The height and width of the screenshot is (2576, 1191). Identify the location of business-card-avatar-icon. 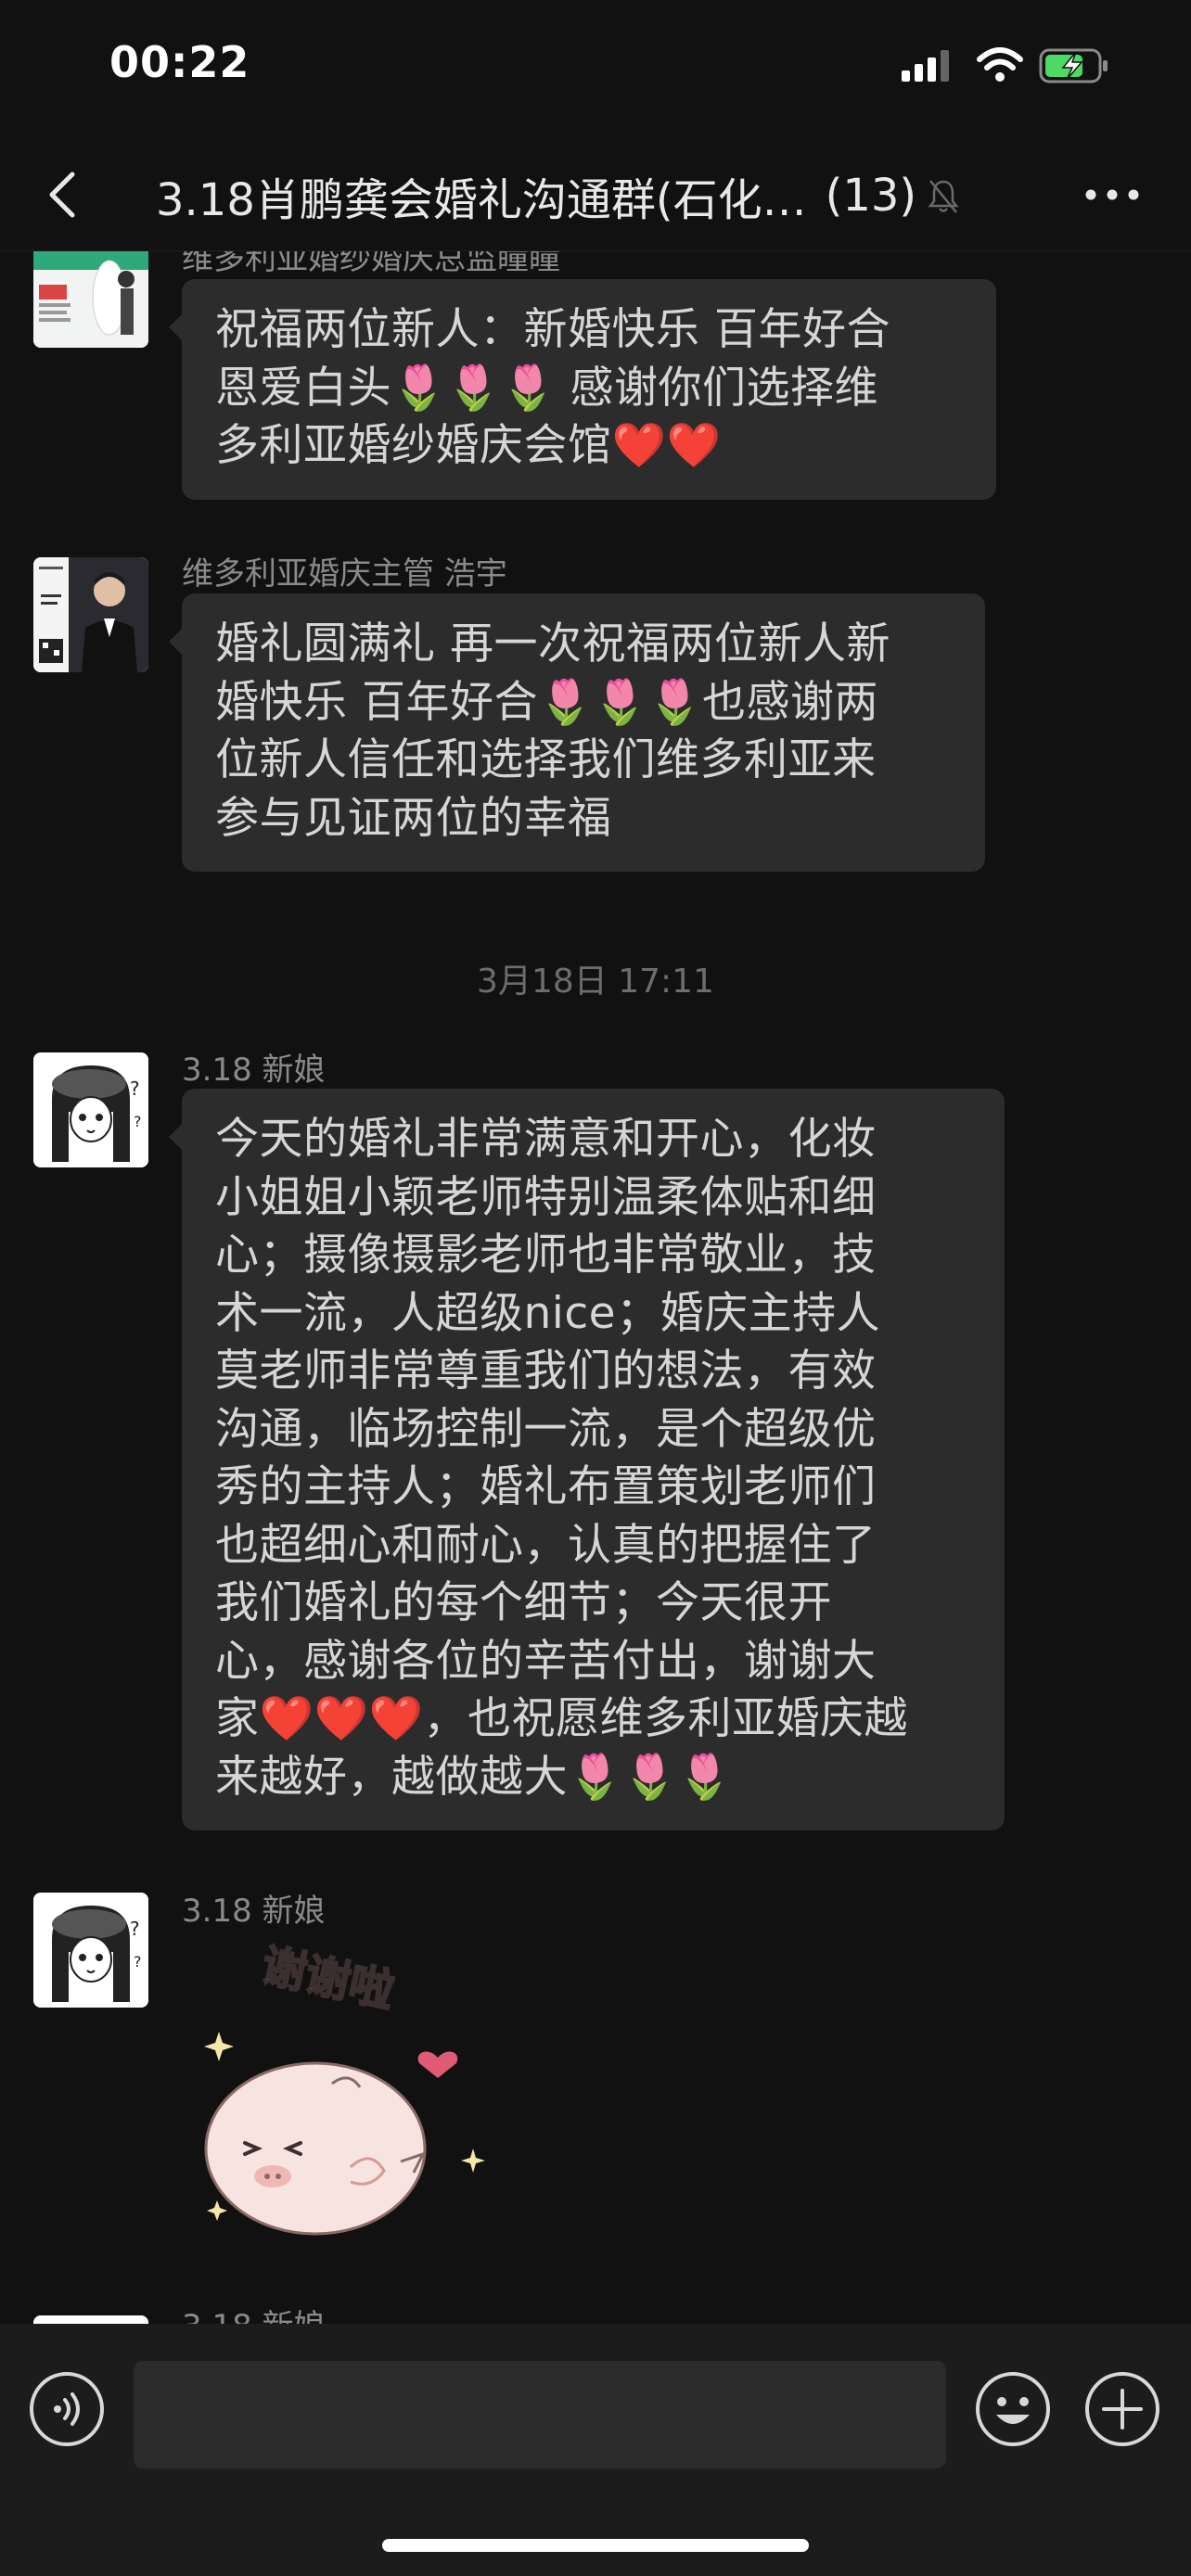
(90, 615).